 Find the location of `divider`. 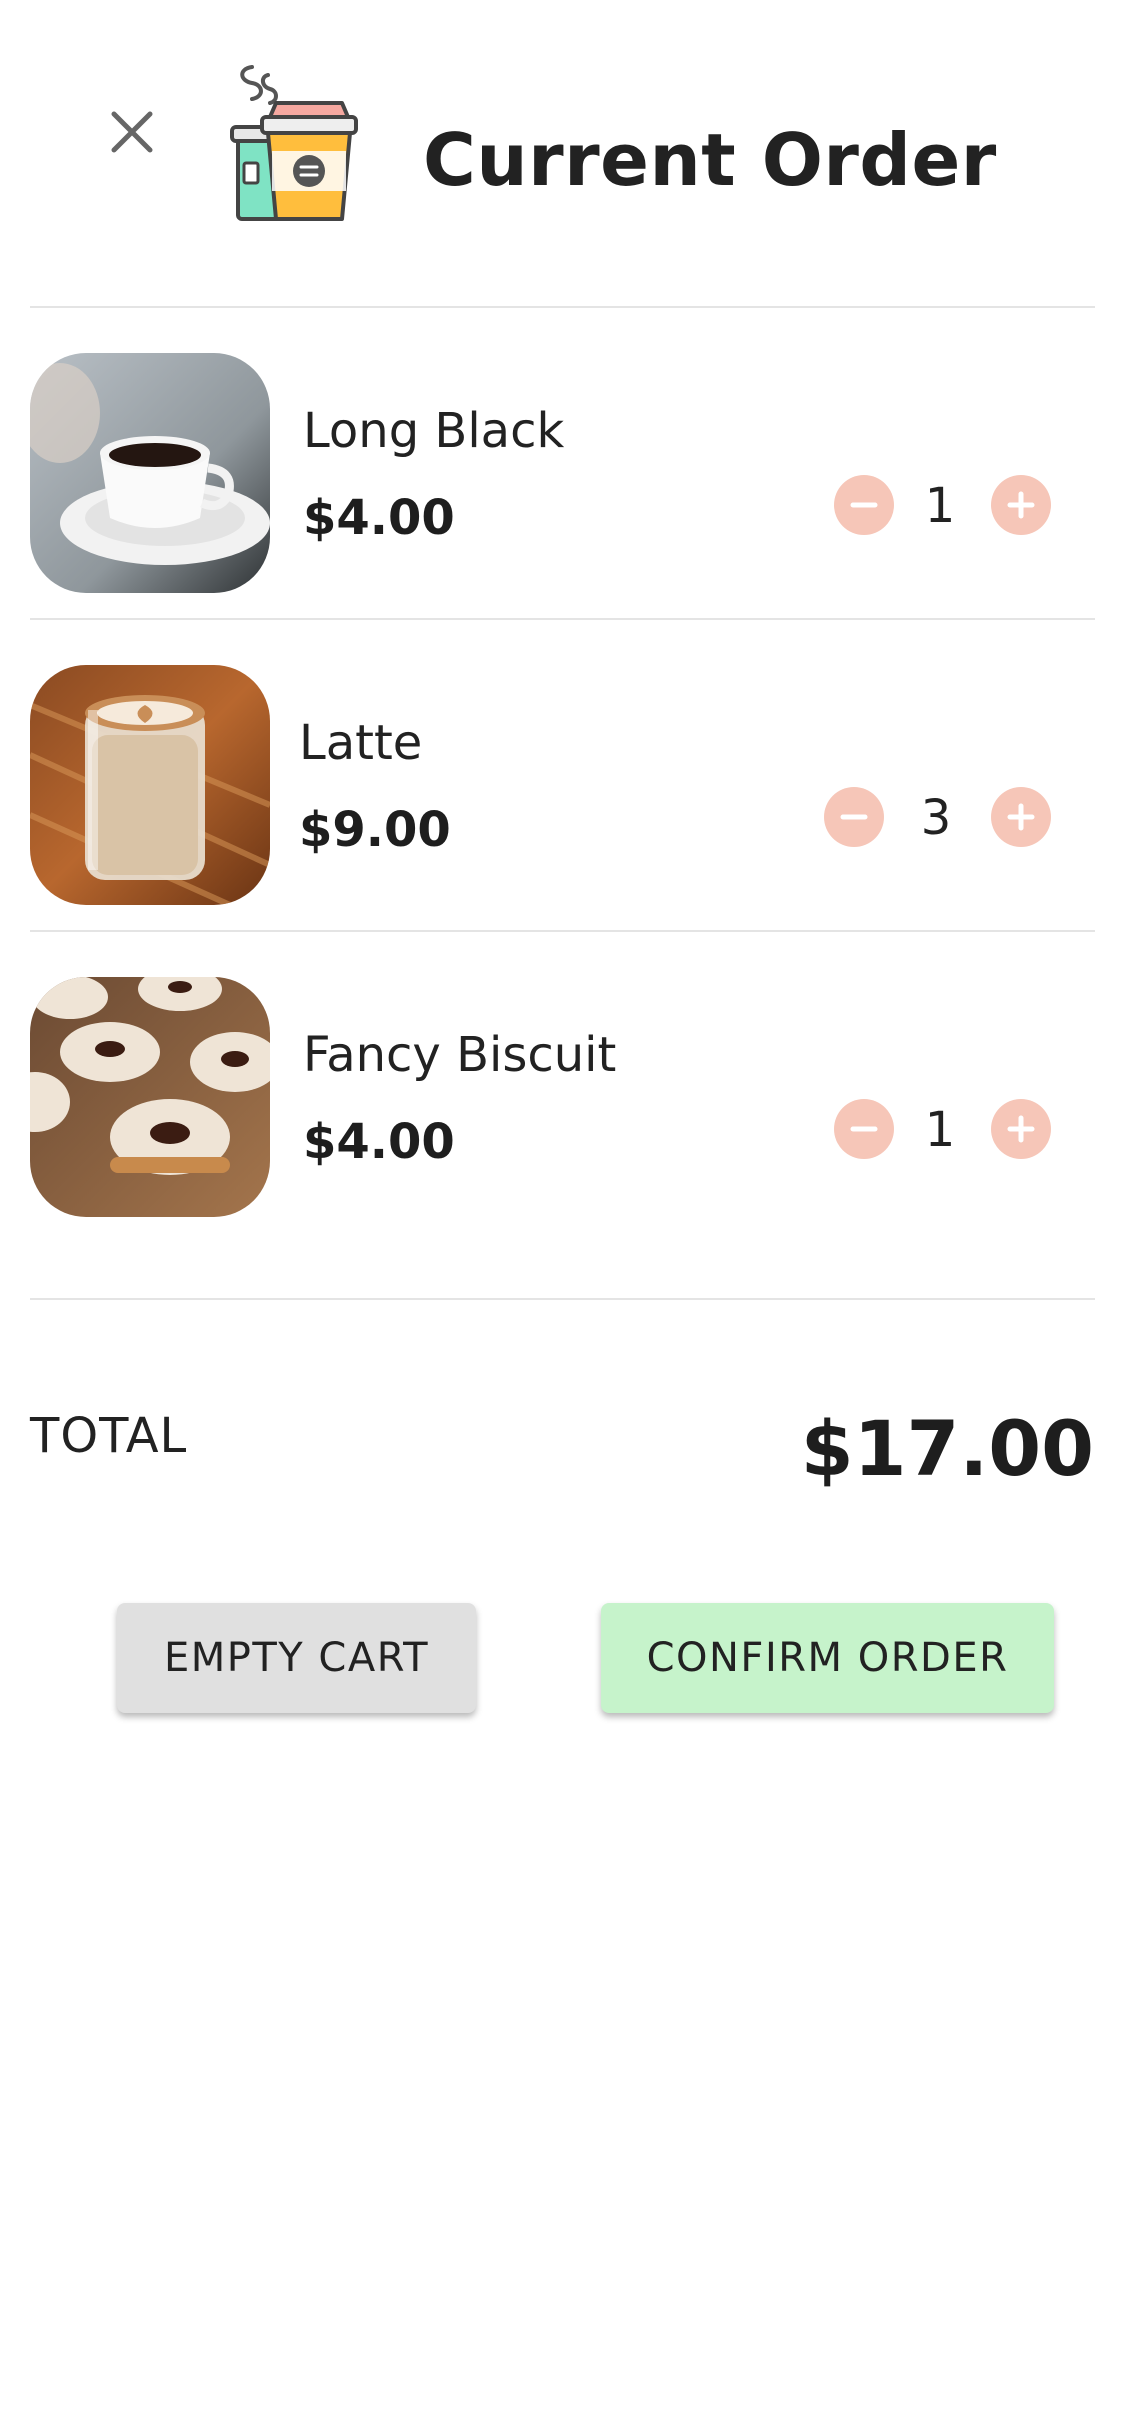

divider is located at coordinates (562, 1299).